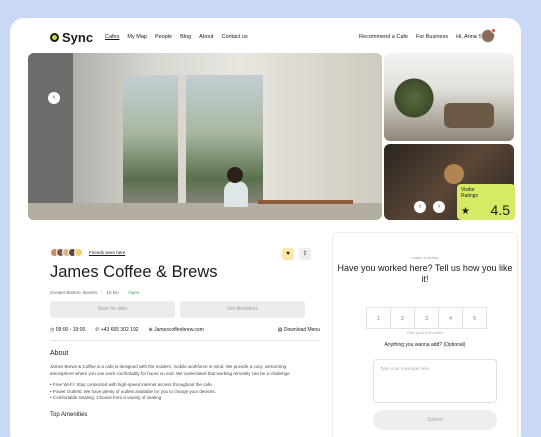 The image size is (541, 437). Describe the element at coordinates (112, 309) in the screenshot. I see `save-for-later-button: Save for later` at that location.